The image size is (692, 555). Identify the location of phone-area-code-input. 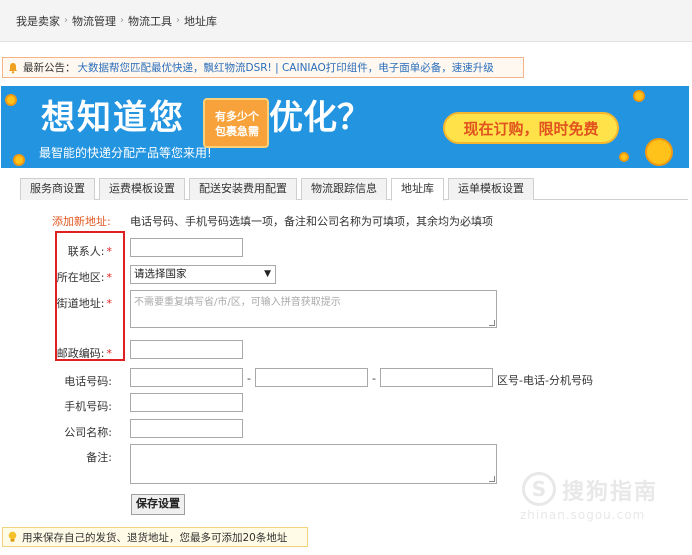
(186, 377).